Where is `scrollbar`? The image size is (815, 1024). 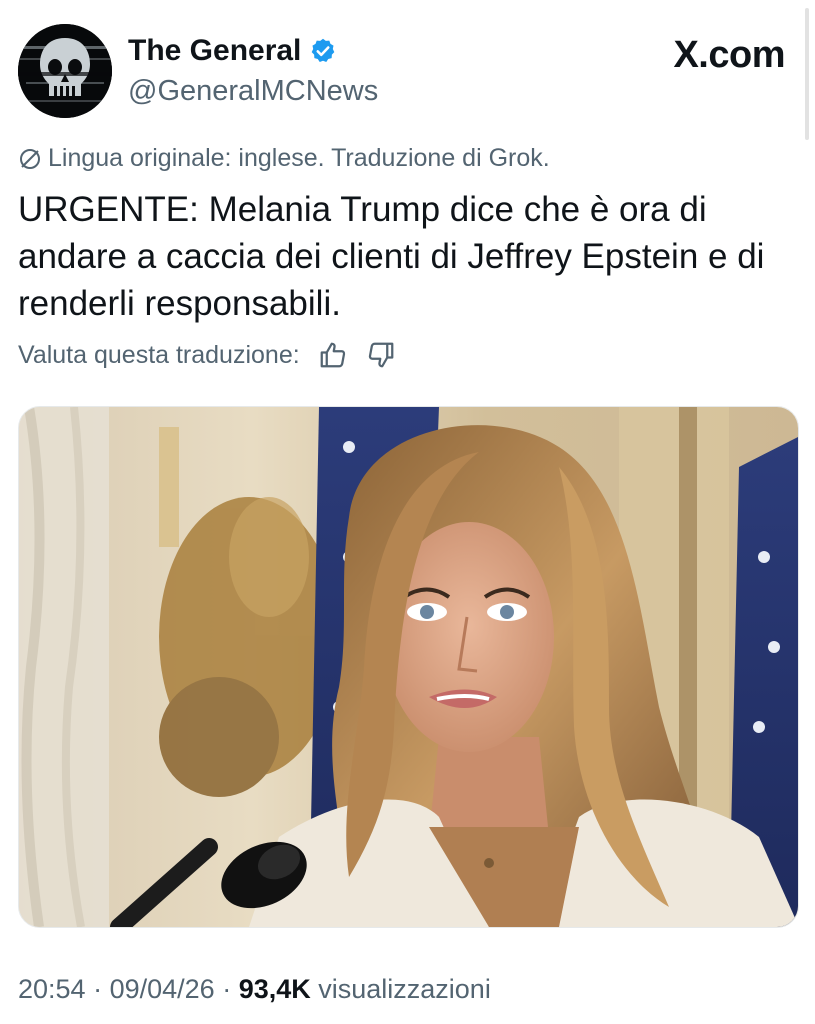 scrollbar is located at coordinates (807, 74).